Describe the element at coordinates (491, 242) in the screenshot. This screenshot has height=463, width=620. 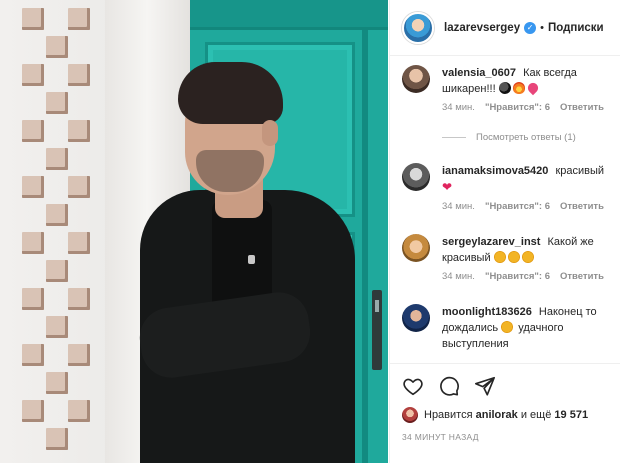
I see `comment-username: sergeylazarev_inst` at that location.